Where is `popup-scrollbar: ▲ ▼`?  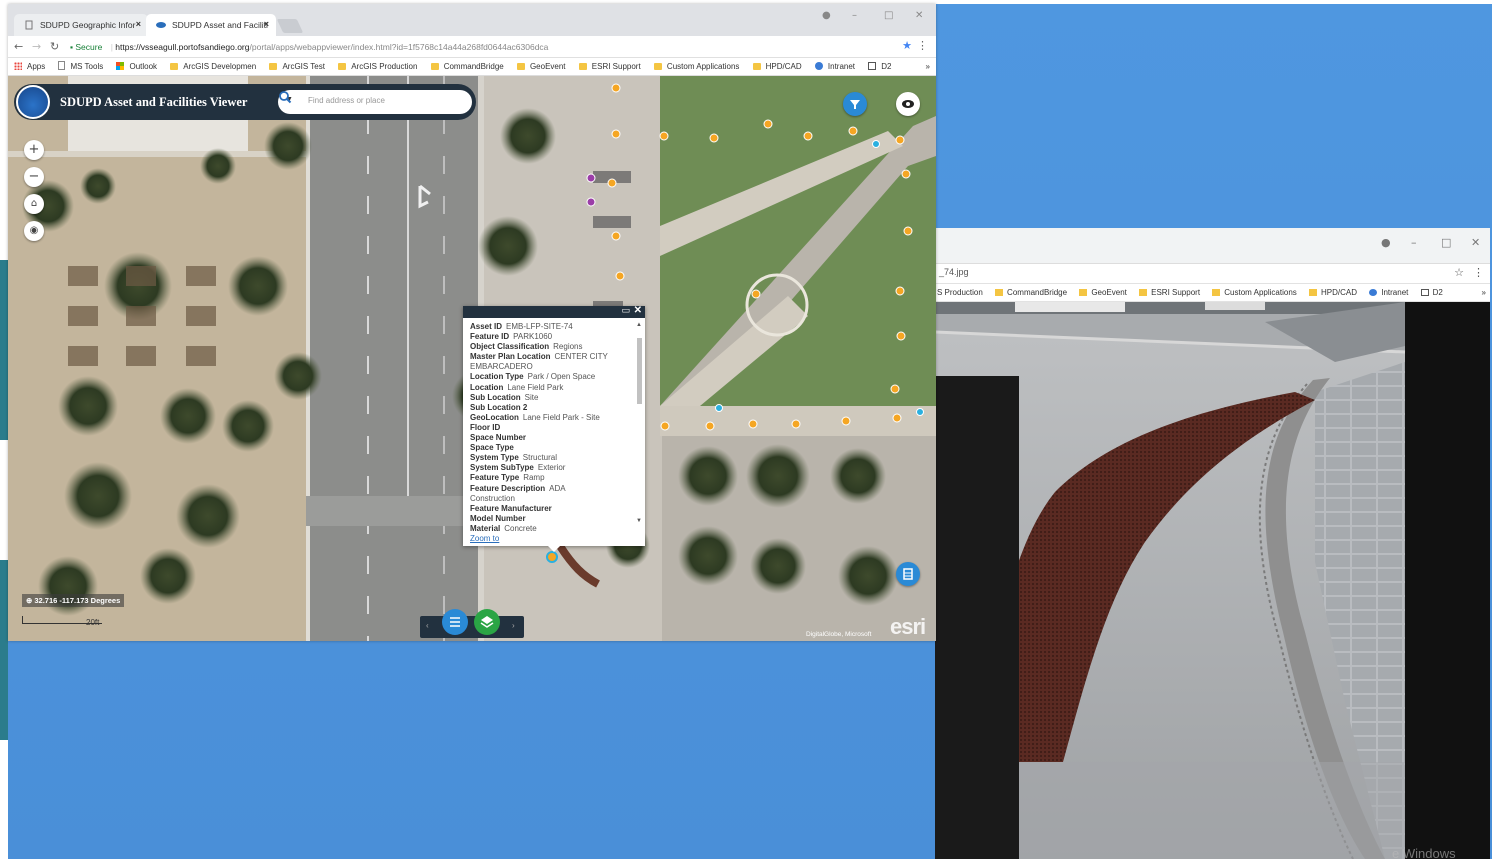
popup-scrollbar: ▲ ▼ is located at coordinates (639, 431).